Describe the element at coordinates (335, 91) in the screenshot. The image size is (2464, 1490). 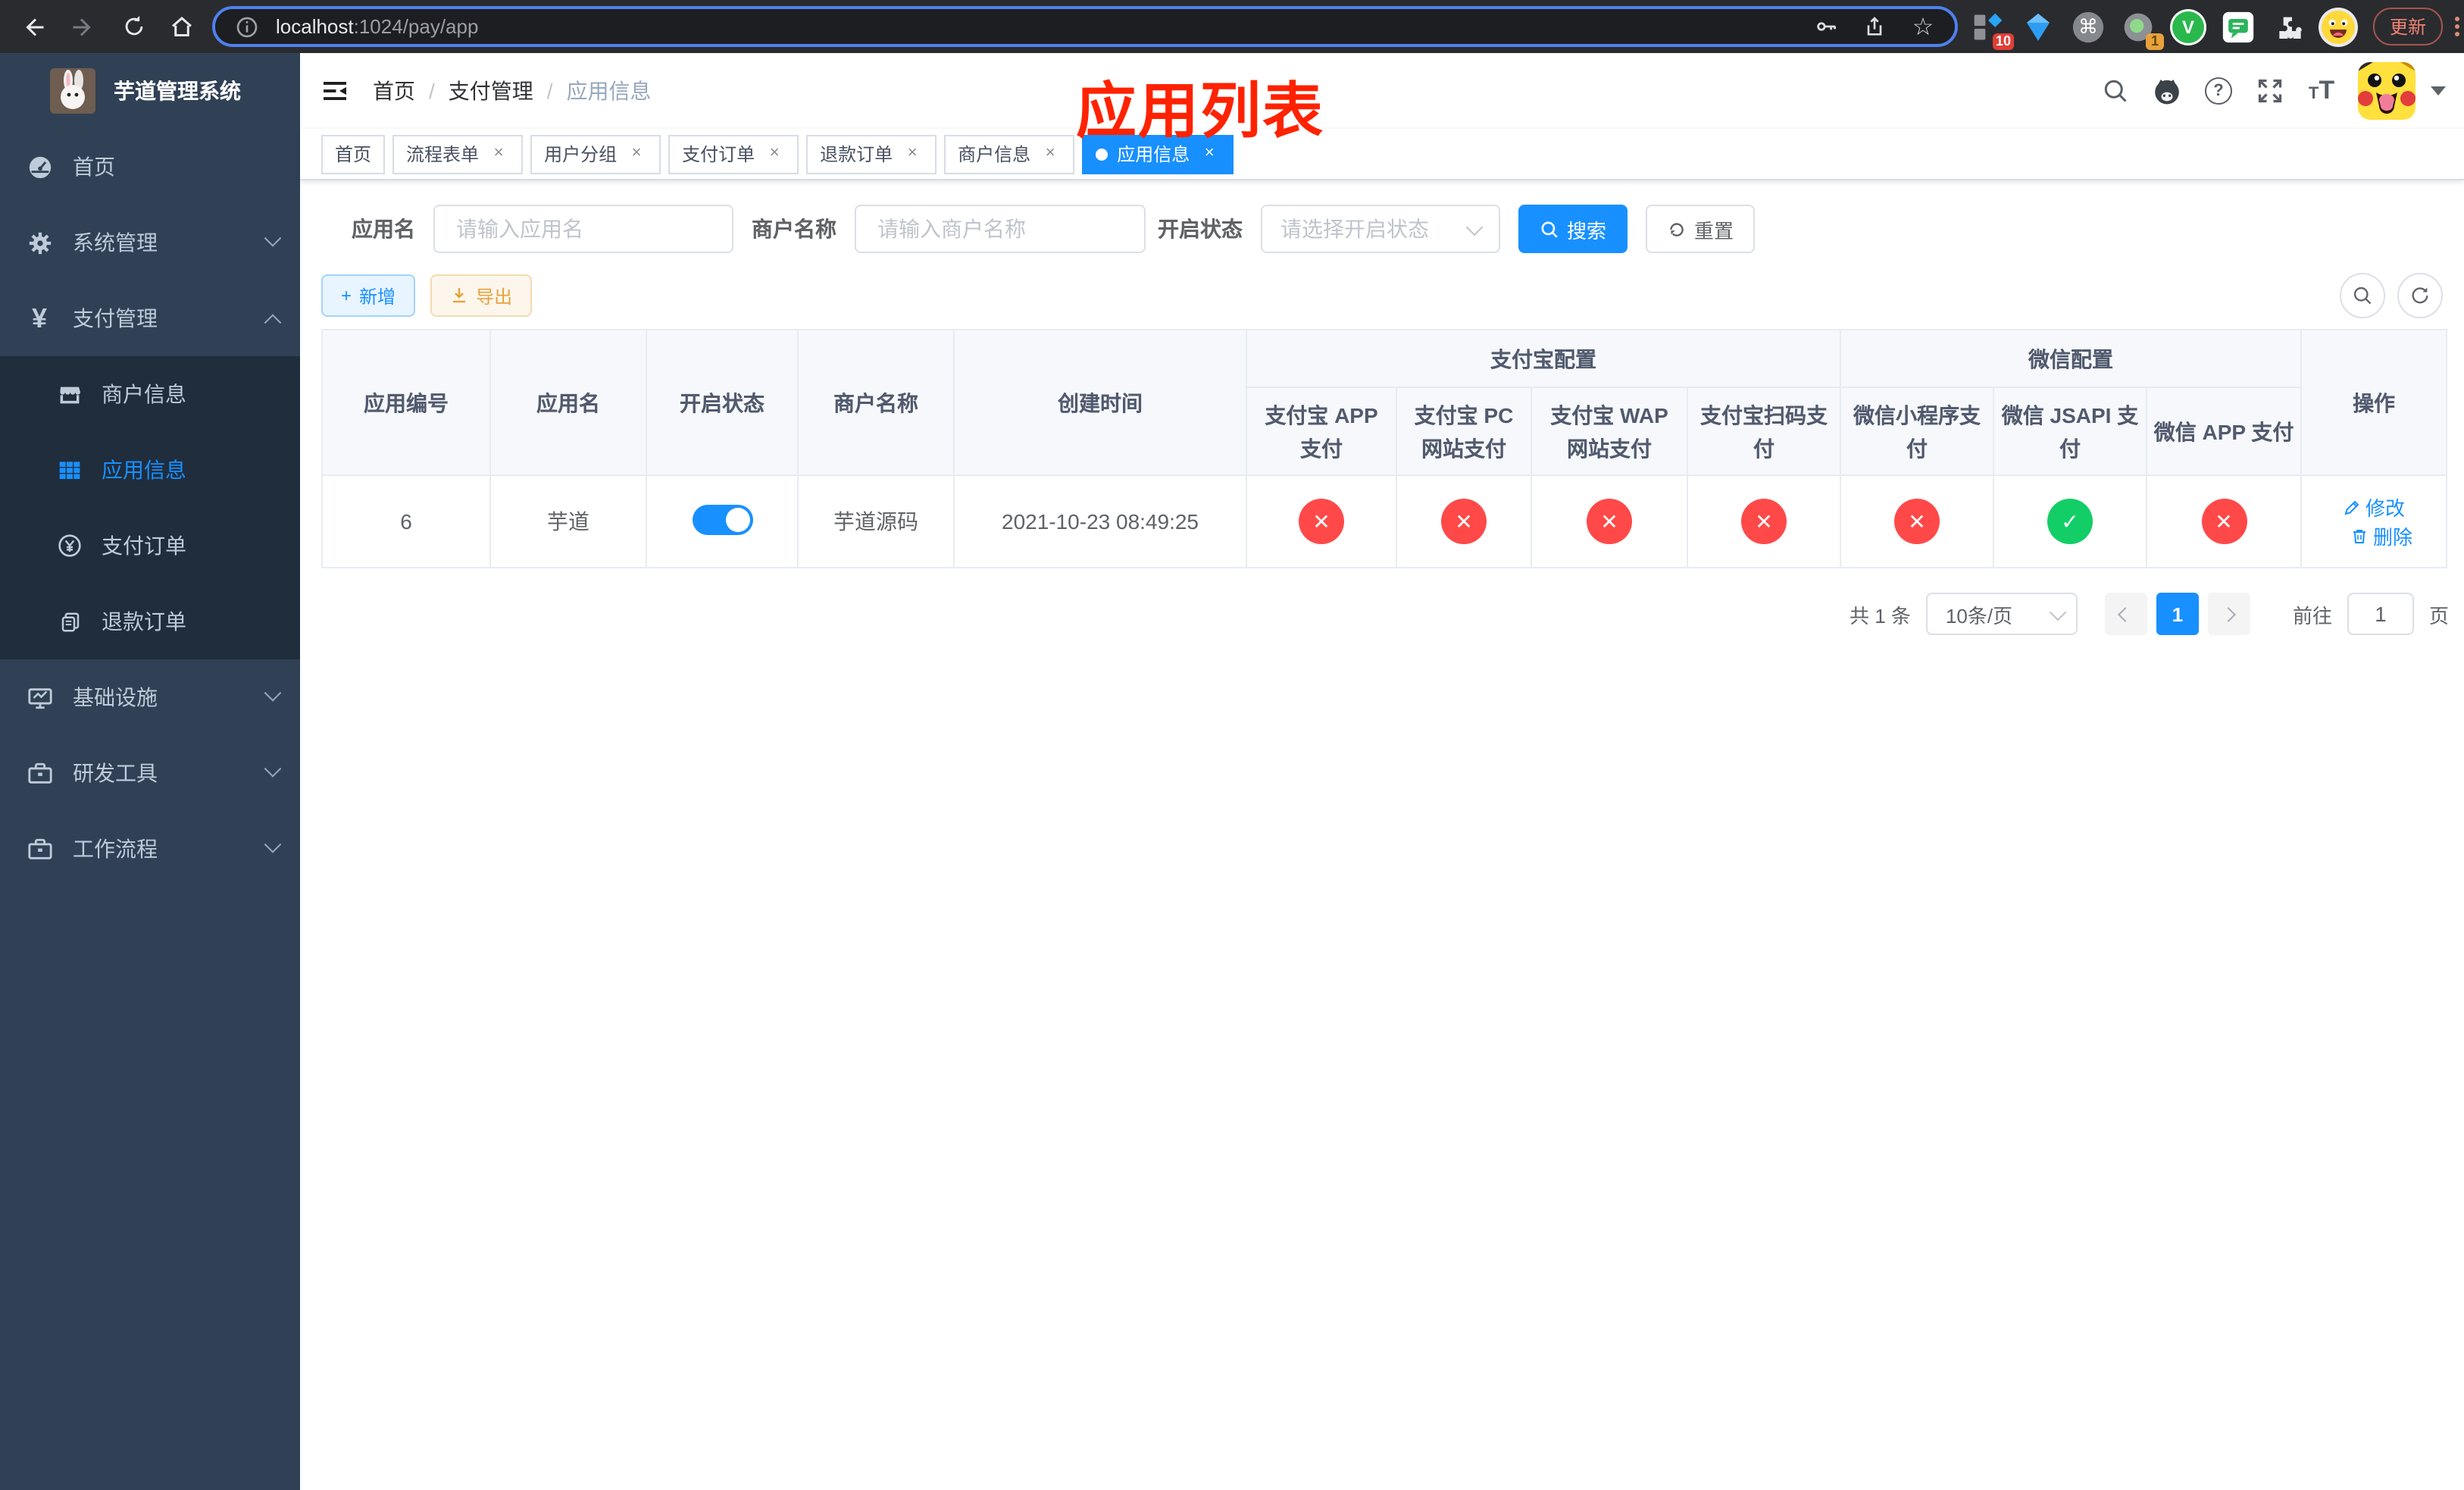
I see `sidebar-collapse-icon` at that location.